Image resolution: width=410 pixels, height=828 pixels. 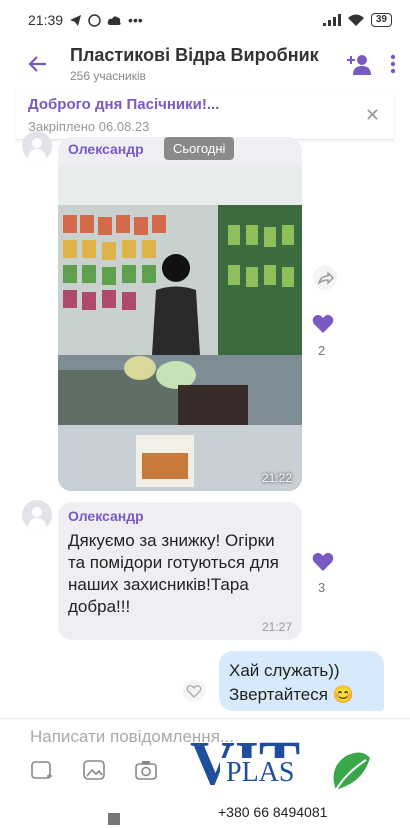 What do you see at coordinates (393, 64) in the screenshot?
I see `more-vertical-icon` at bounding box center [393, 64].